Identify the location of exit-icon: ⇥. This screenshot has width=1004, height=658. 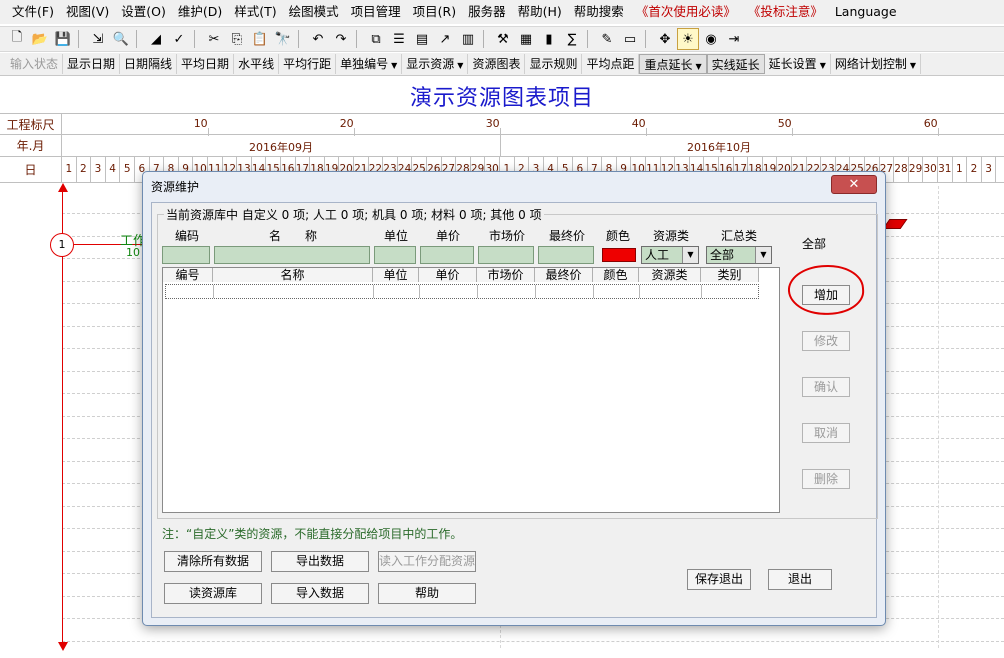
(734, 39).